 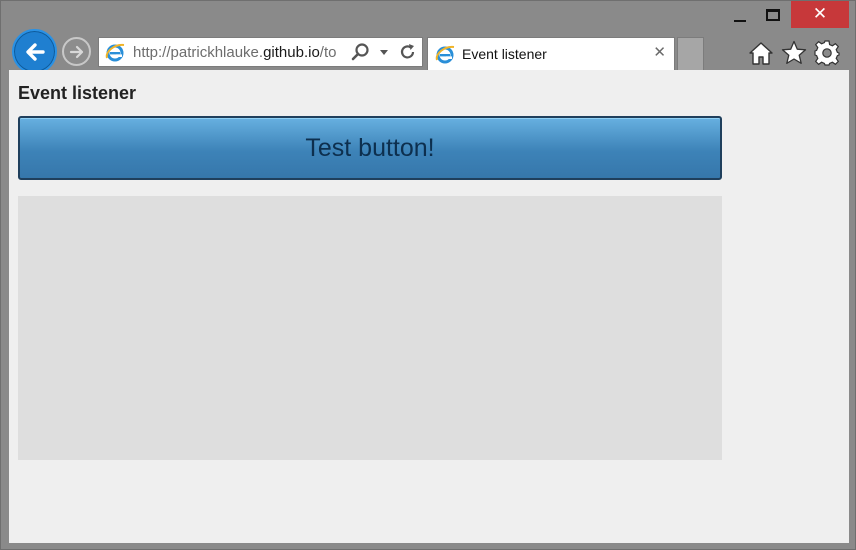 I want to click on tab-close-icon: ✕, so click(x=659, y=52).